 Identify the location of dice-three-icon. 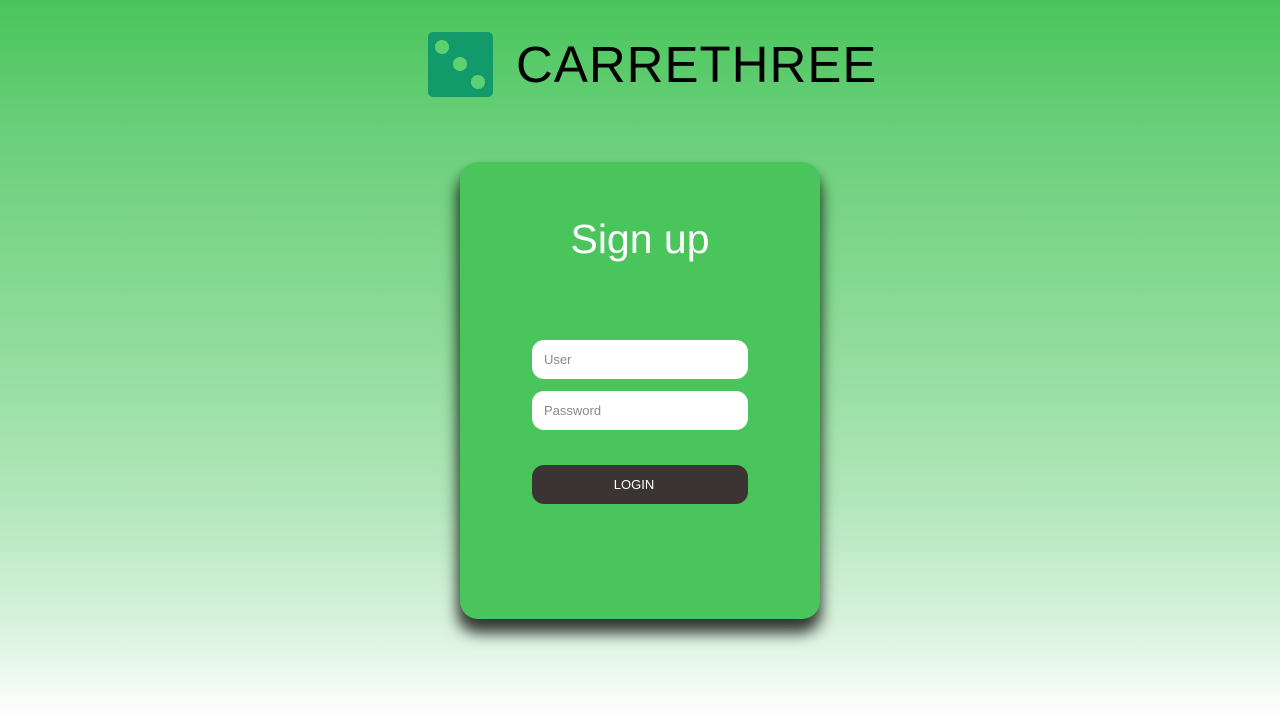
(460, 64).